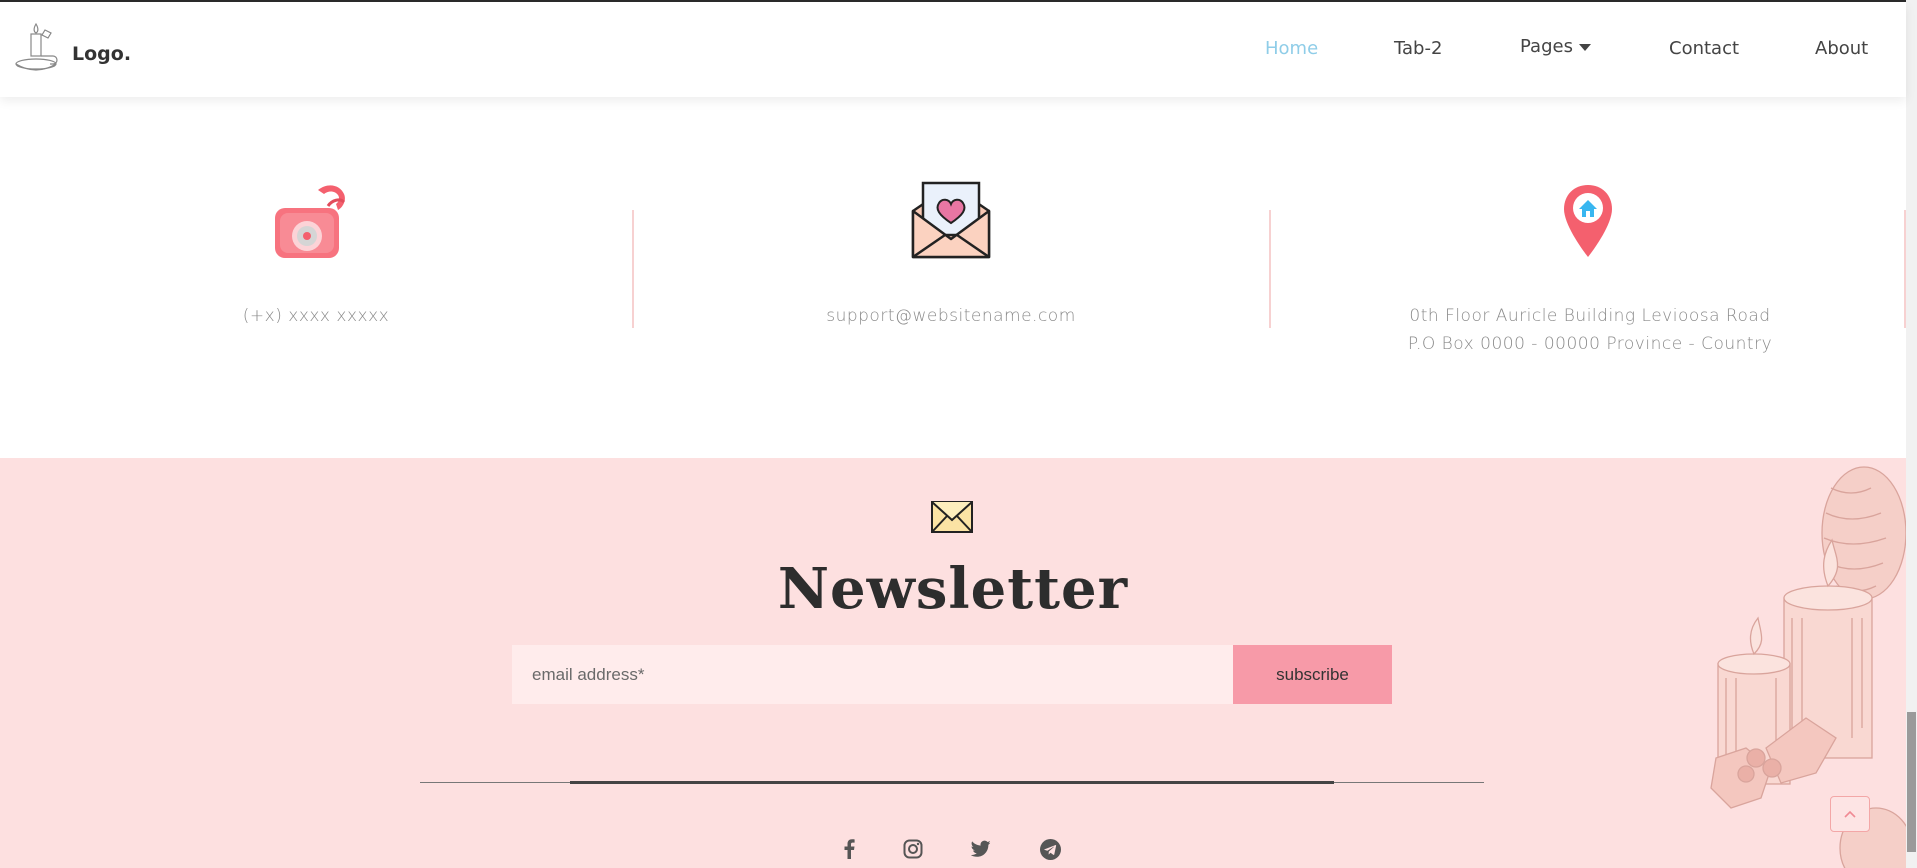 The image size is (1917, 868). I want to click on location-pin-icon, so click(1588, 221).